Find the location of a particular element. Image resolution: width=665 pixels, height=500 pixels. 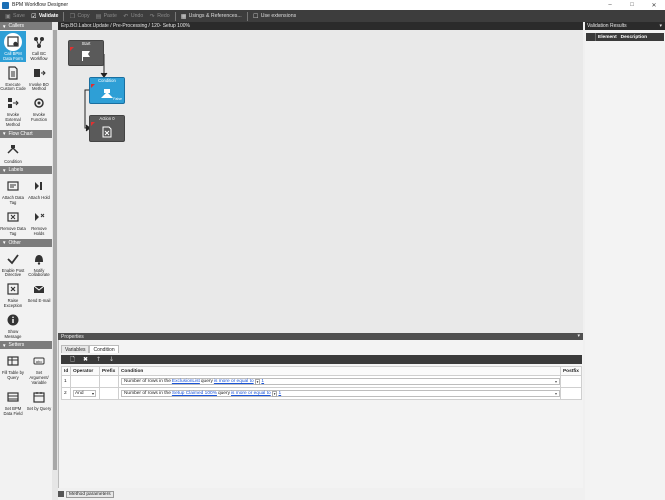

node-marker is located at coordinates (72, 49).